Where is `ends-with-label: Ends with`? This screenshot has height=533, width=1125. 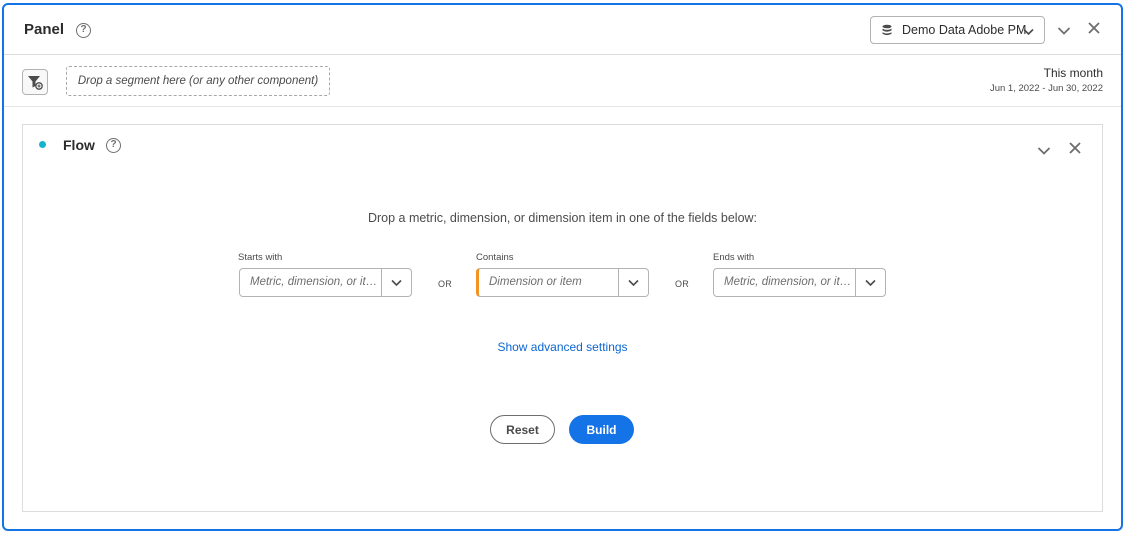 ends-with-label: Ends with is located at coordinates (734, 257).